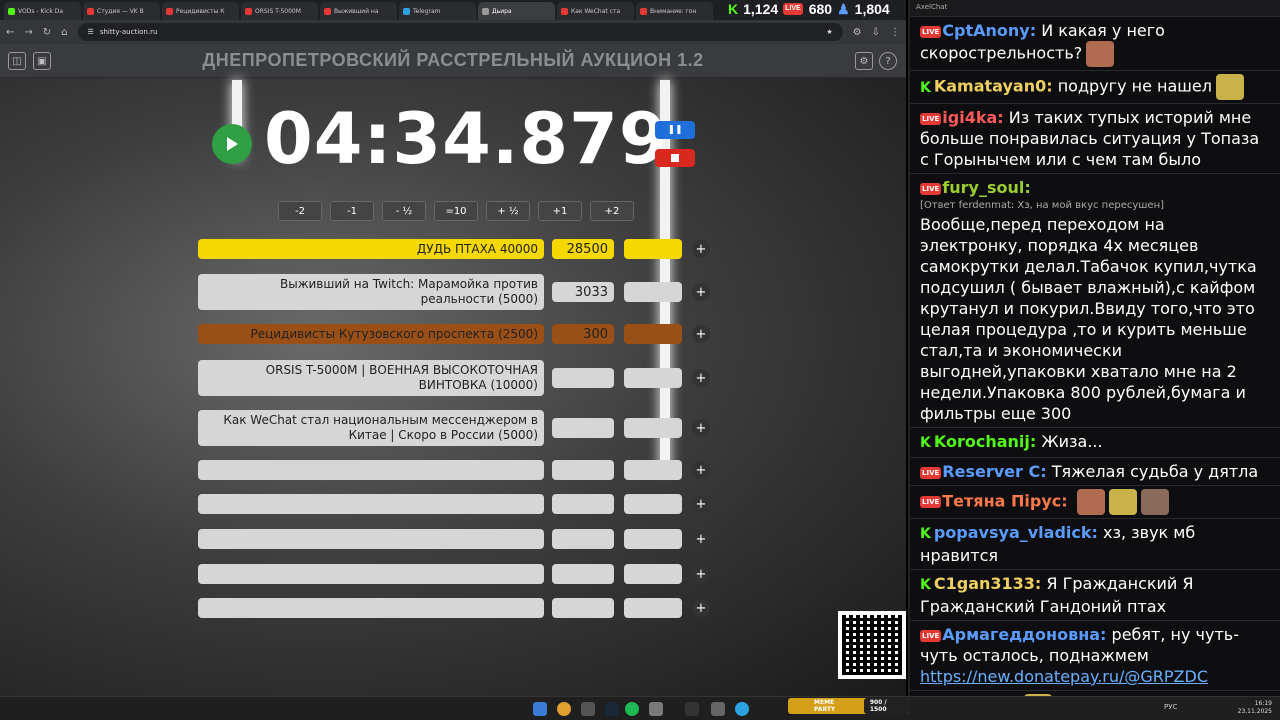 This screenshot has width=1280, height=720. Describe the element at coordinates (560, 211) in the screenshot. I see `time-adjust-button: +1` at that location.